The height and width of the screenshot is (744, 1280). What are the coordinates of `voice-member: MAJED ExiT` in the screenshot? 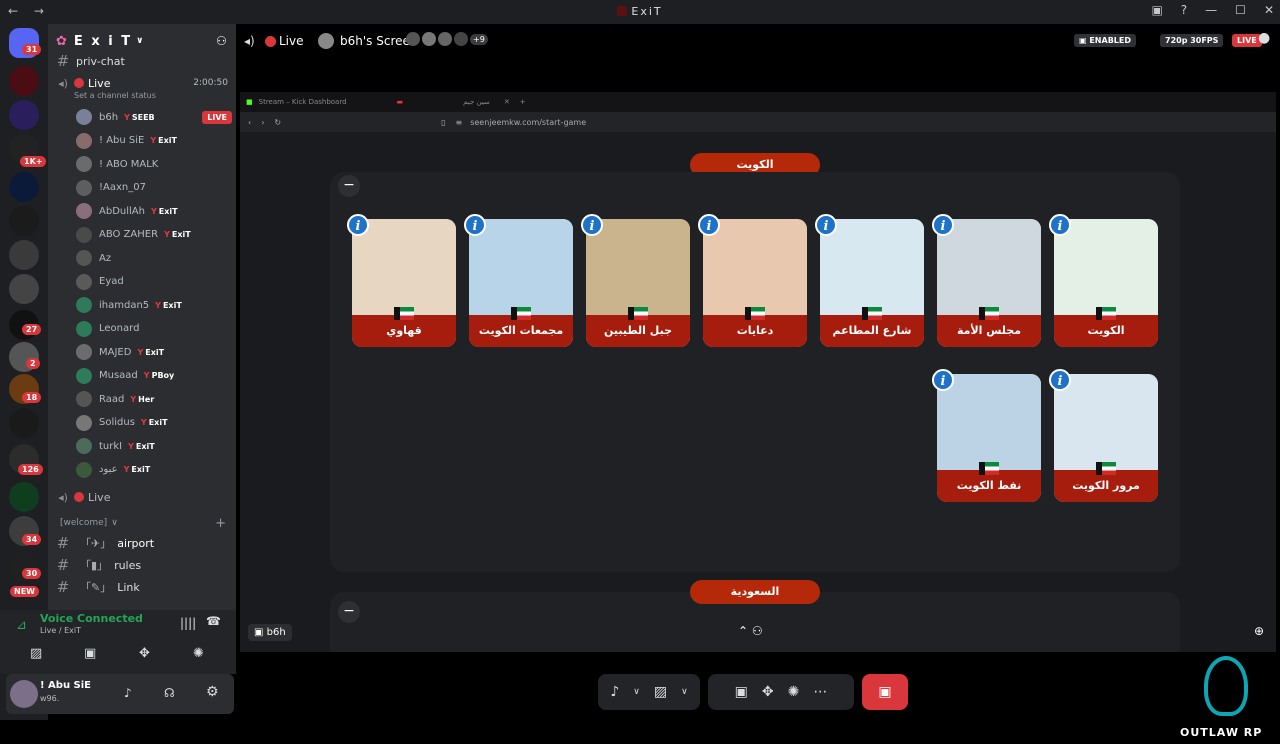 It's located at (154, 352).